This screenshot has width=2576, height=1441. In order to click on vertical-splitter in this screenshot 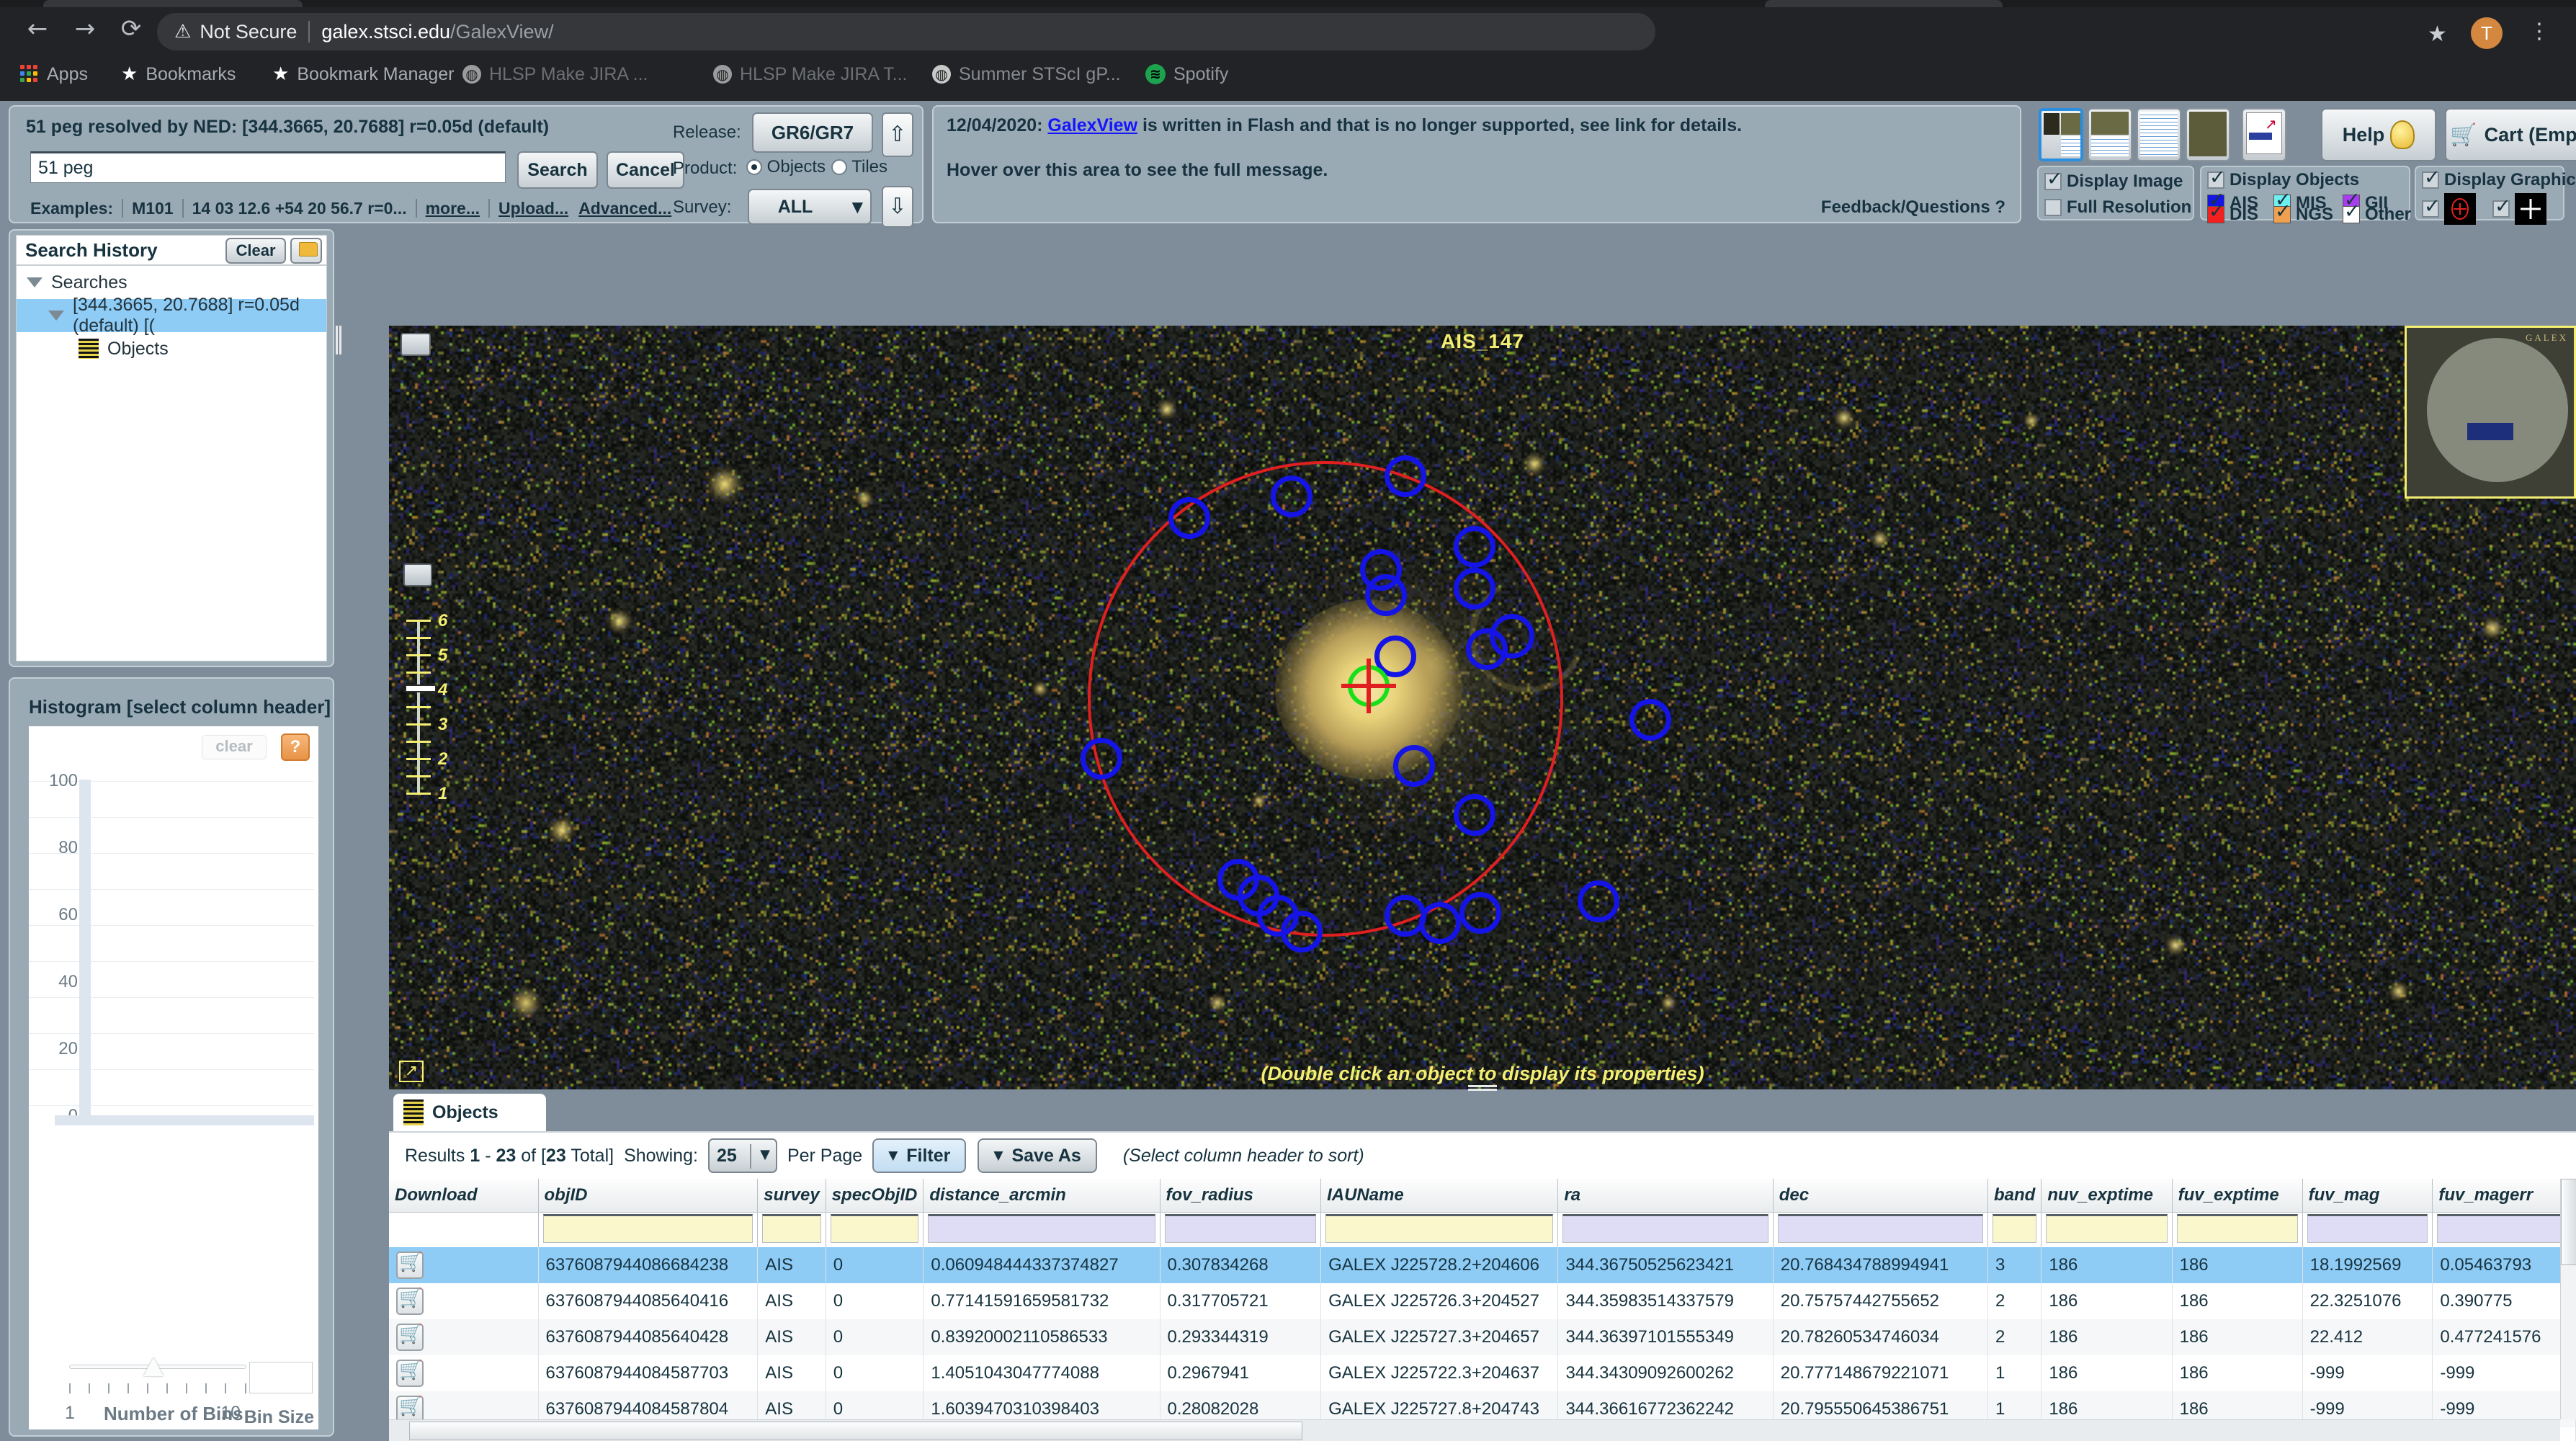, I will do `click(340, 708)`.